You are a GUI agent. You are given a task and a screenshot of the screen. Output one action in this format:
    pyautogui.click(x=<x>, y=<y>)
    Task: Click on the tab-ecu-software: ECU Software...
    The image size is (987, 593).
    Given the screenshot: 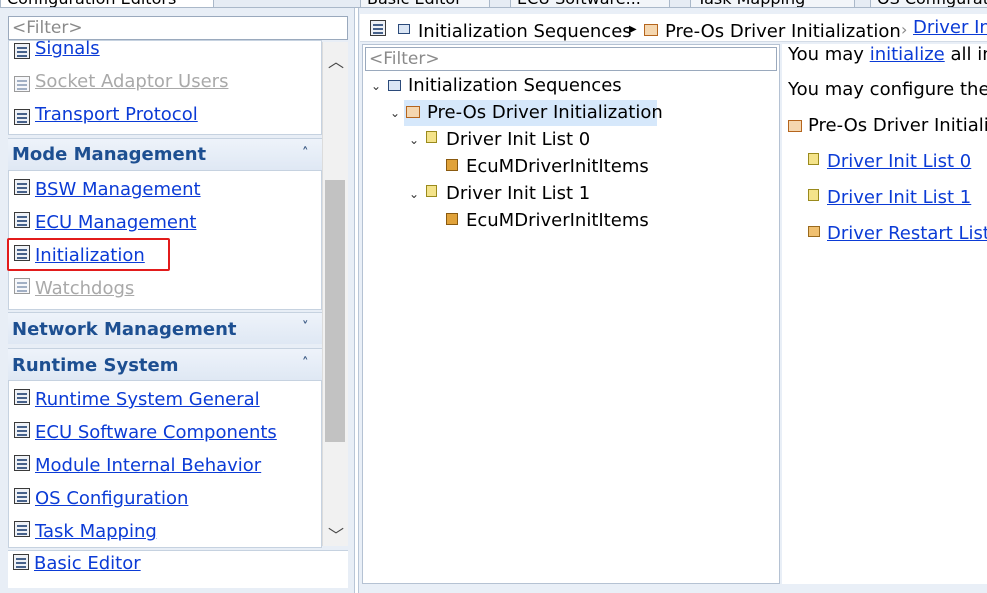 What is the action you would take?
    pyautogui.click(x=590, y=3)
    